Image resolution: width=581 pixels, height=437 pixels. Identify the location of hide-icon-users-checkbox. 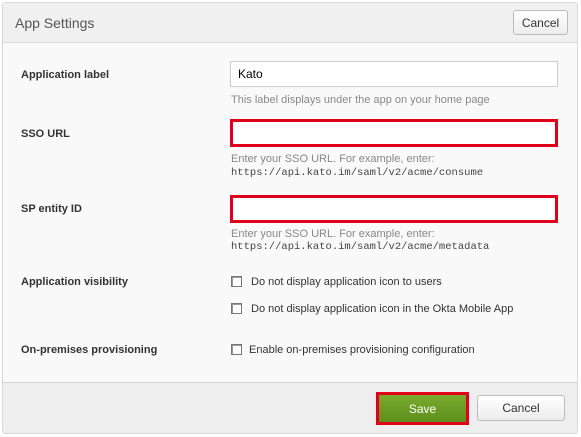
(236, 281).